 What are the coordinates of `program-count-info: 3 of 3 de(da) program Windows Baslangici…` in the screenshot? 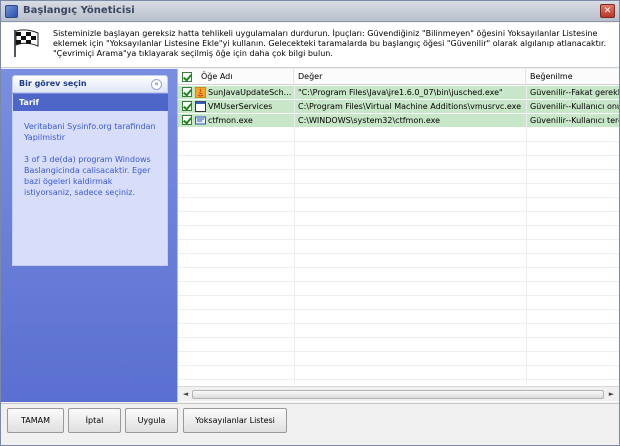 It's located at (87, 176).